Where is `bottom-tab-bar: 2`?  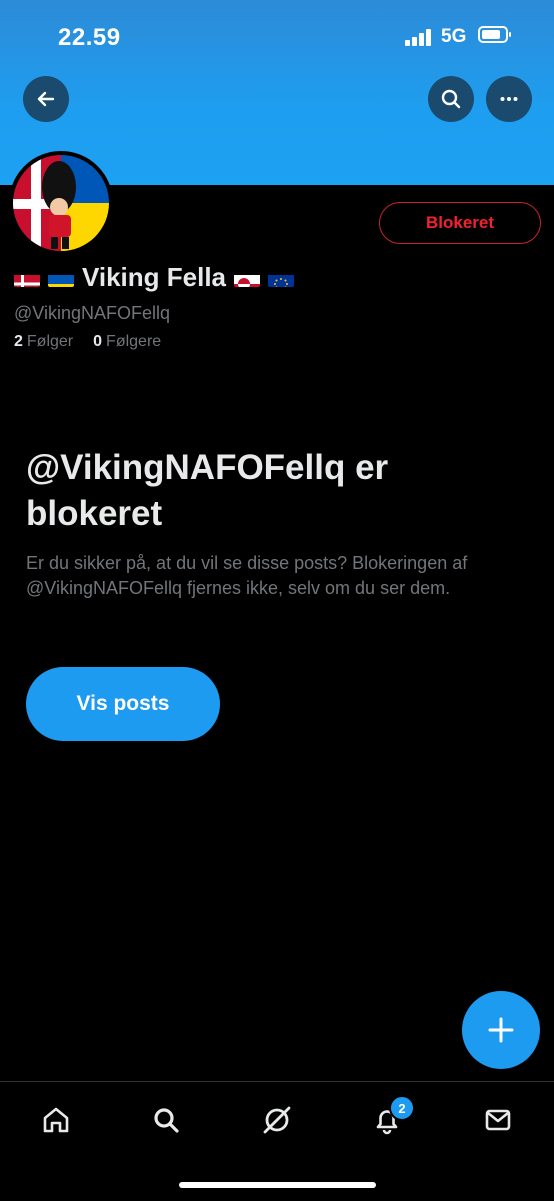
bottom-tab-bar: 2 is located at coordinates (277, 1141).